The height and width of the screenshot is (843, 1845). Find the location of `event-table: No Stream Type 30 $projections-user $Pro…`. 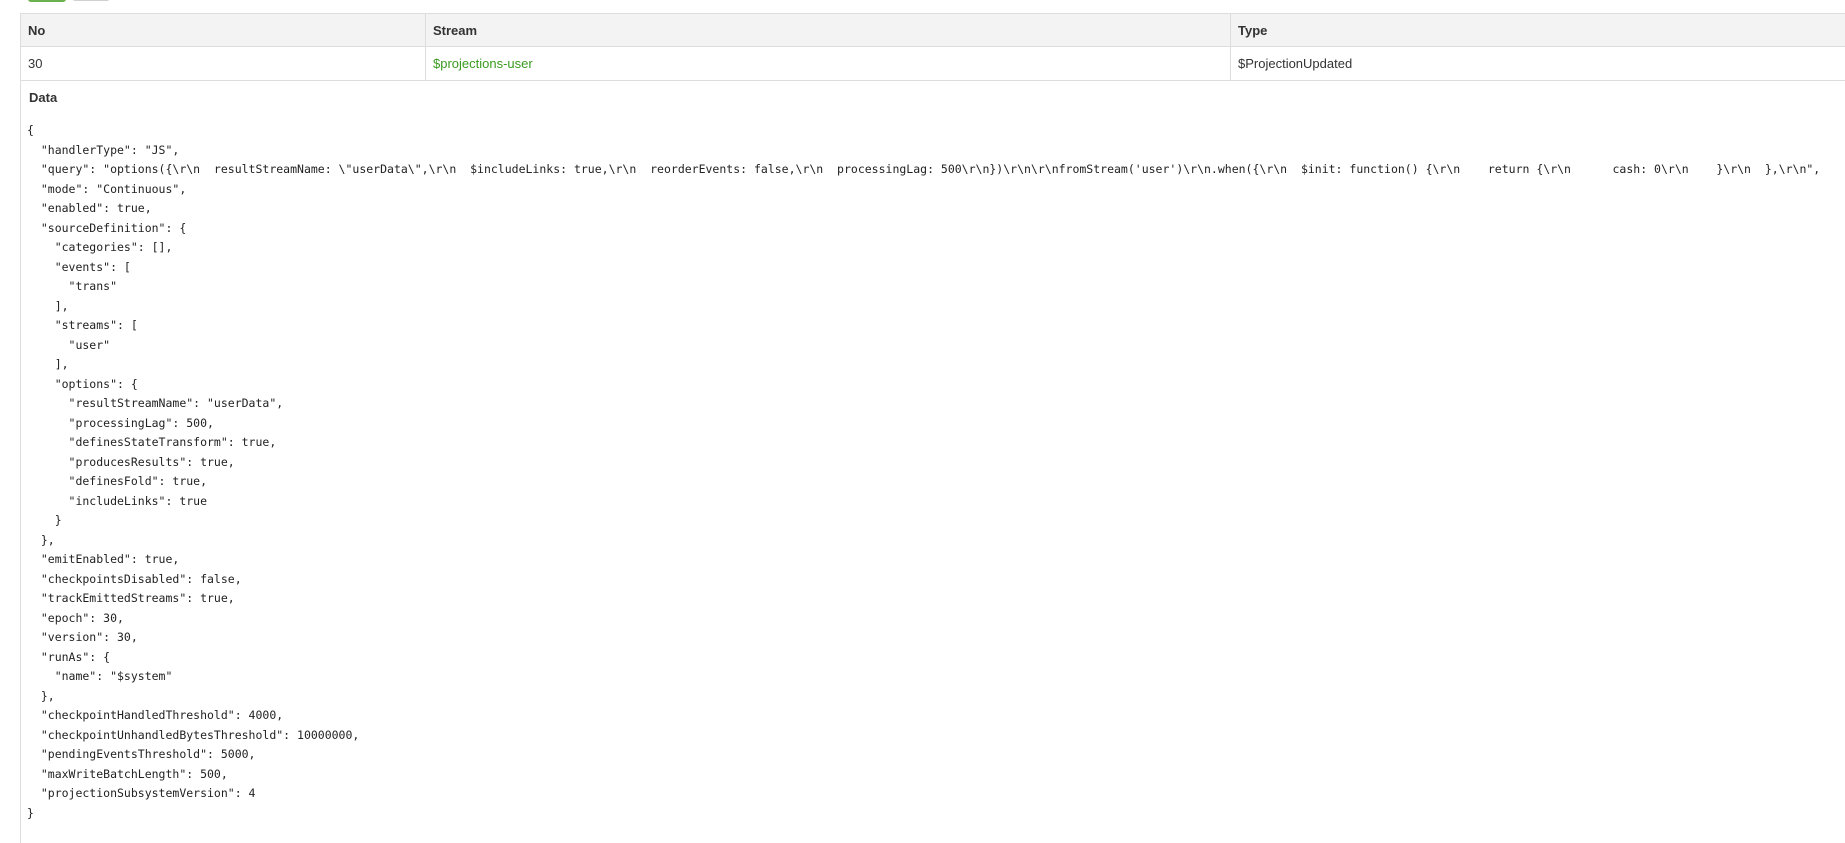

event-table: No Stream Type 30 $projections-user $Pro… is located at coordinates (932, 47).